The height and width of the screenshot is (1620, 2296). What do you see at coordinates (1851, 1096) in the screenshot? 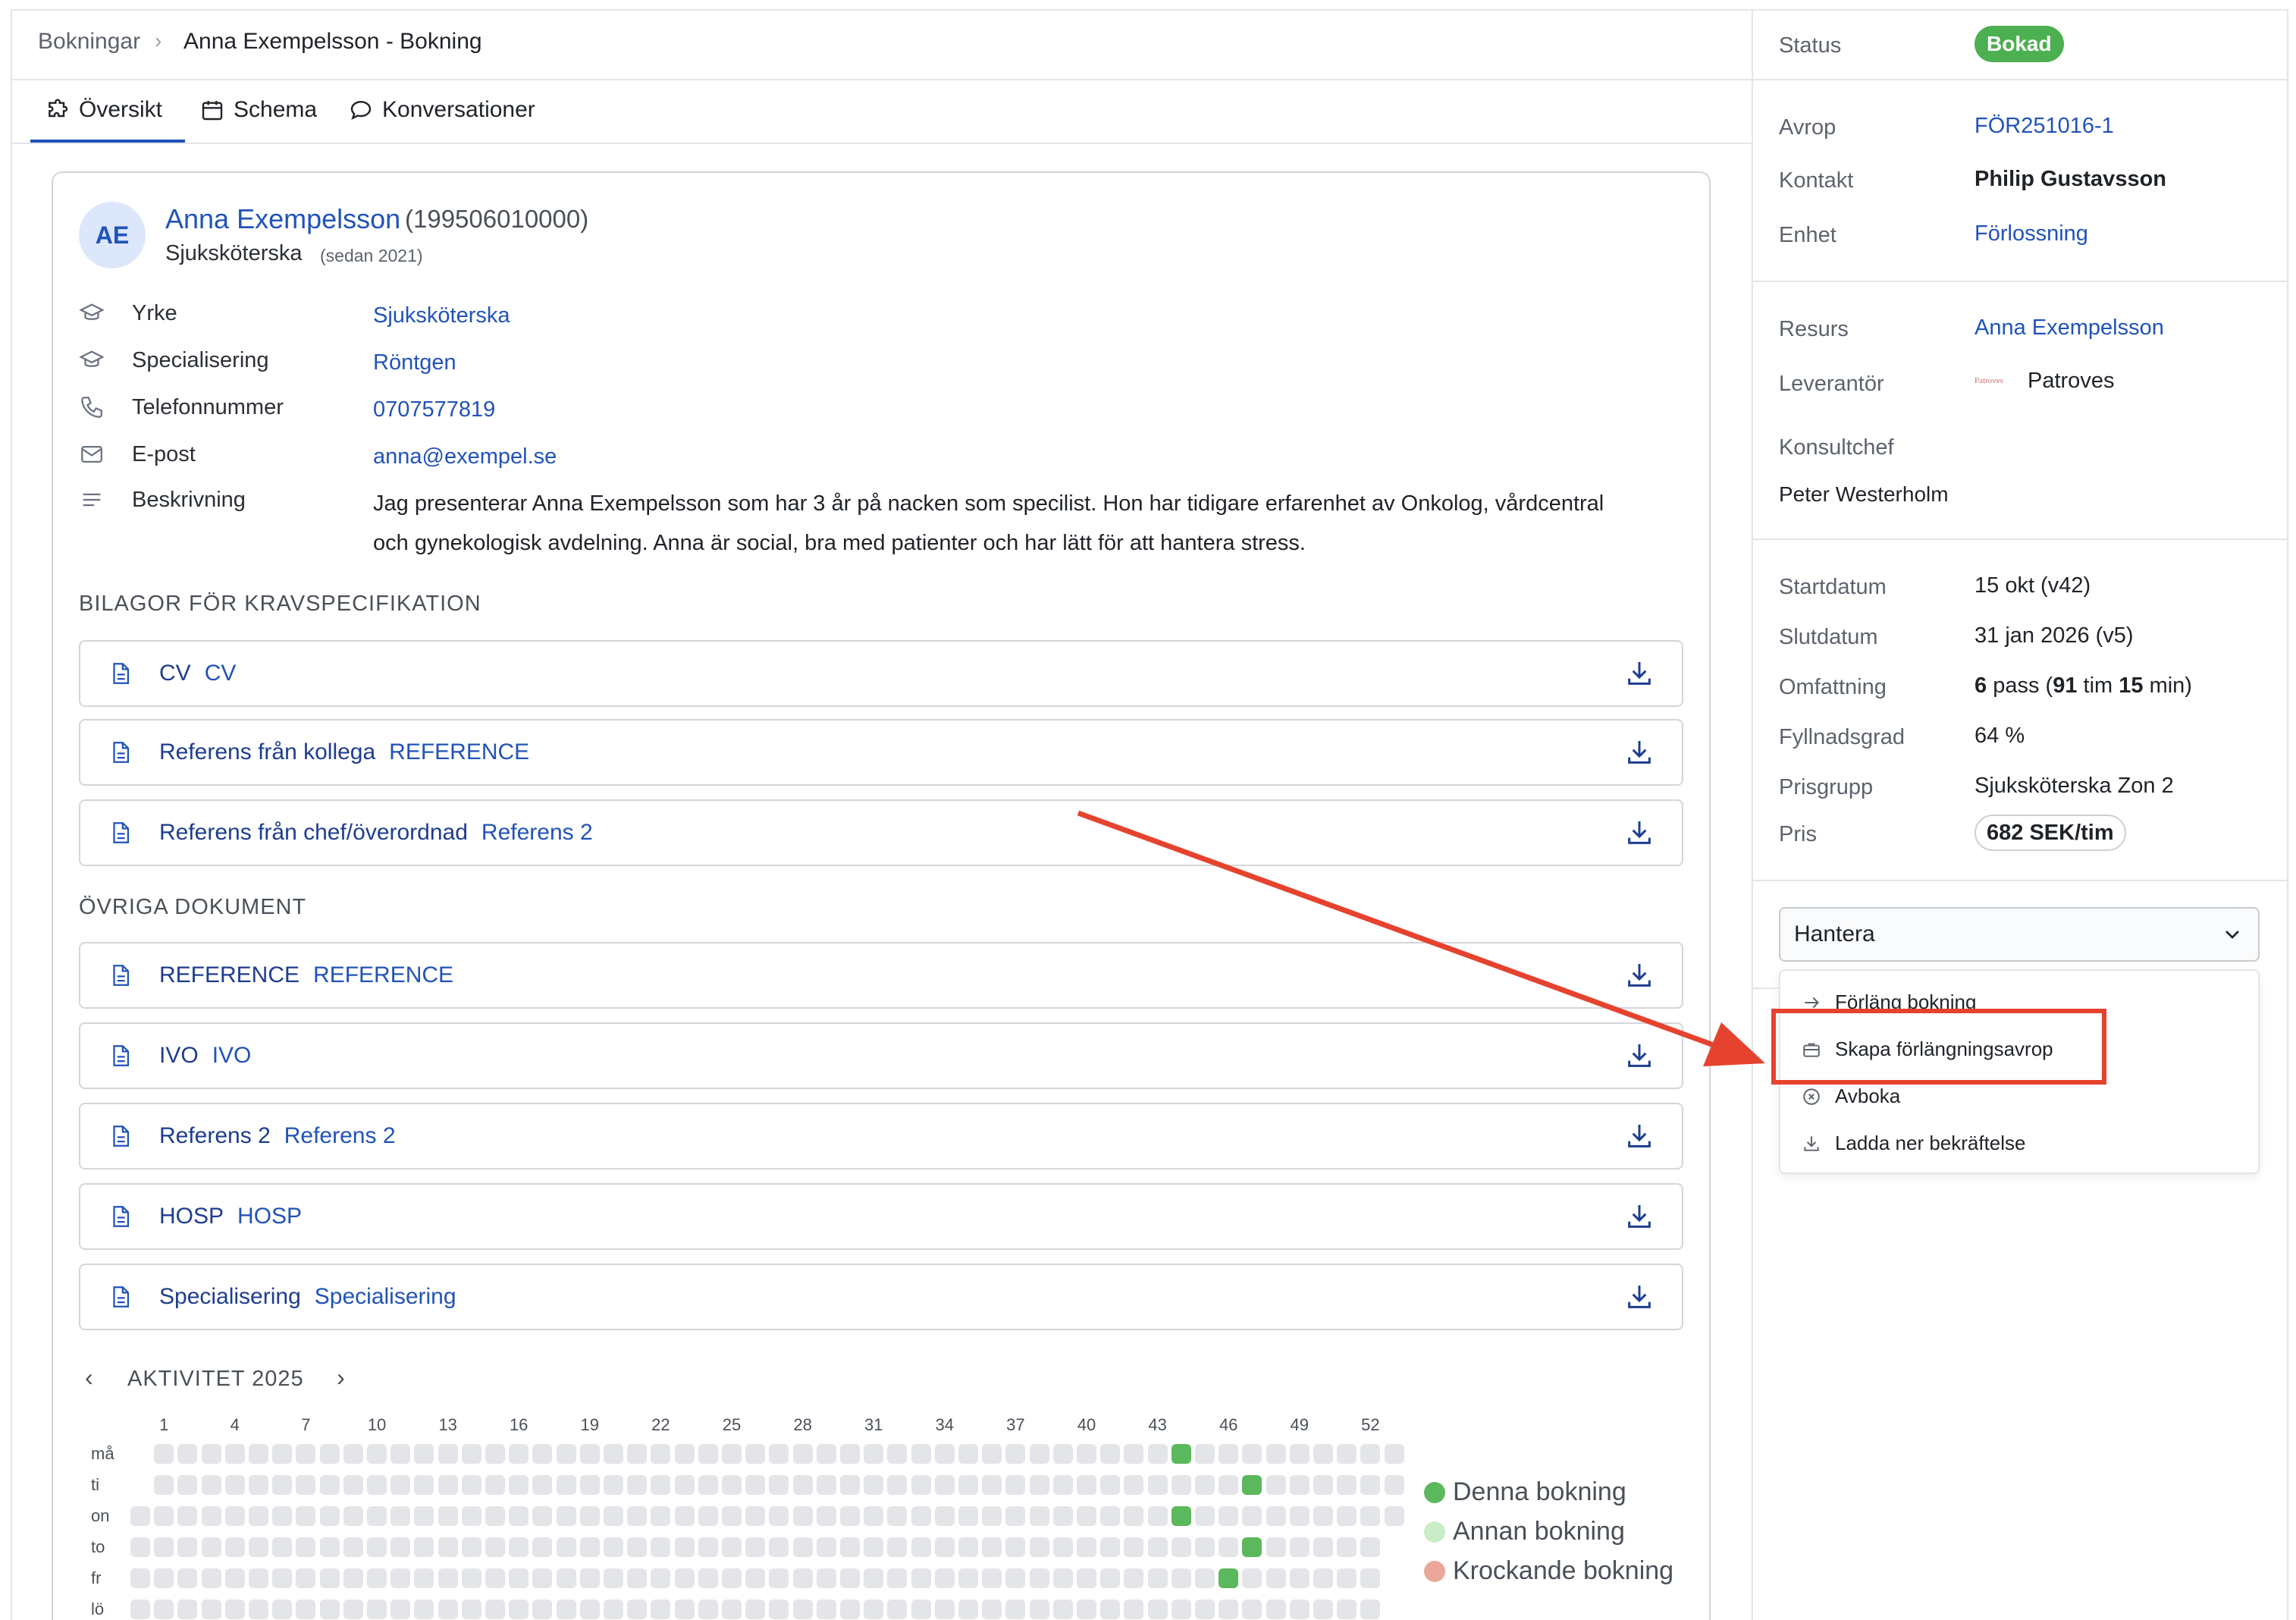
I see `menu-item-cancel-booking: Avboka` at bounding box center [1851, 1096].